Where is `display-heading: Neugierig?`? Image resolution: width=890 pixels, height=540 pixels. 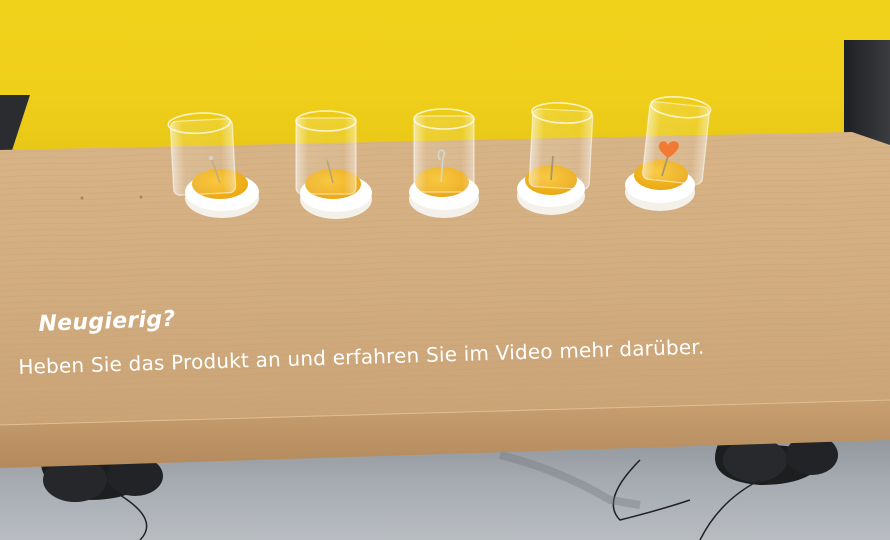
display-heading: Neugierig? is located at coordinates (107, 321).